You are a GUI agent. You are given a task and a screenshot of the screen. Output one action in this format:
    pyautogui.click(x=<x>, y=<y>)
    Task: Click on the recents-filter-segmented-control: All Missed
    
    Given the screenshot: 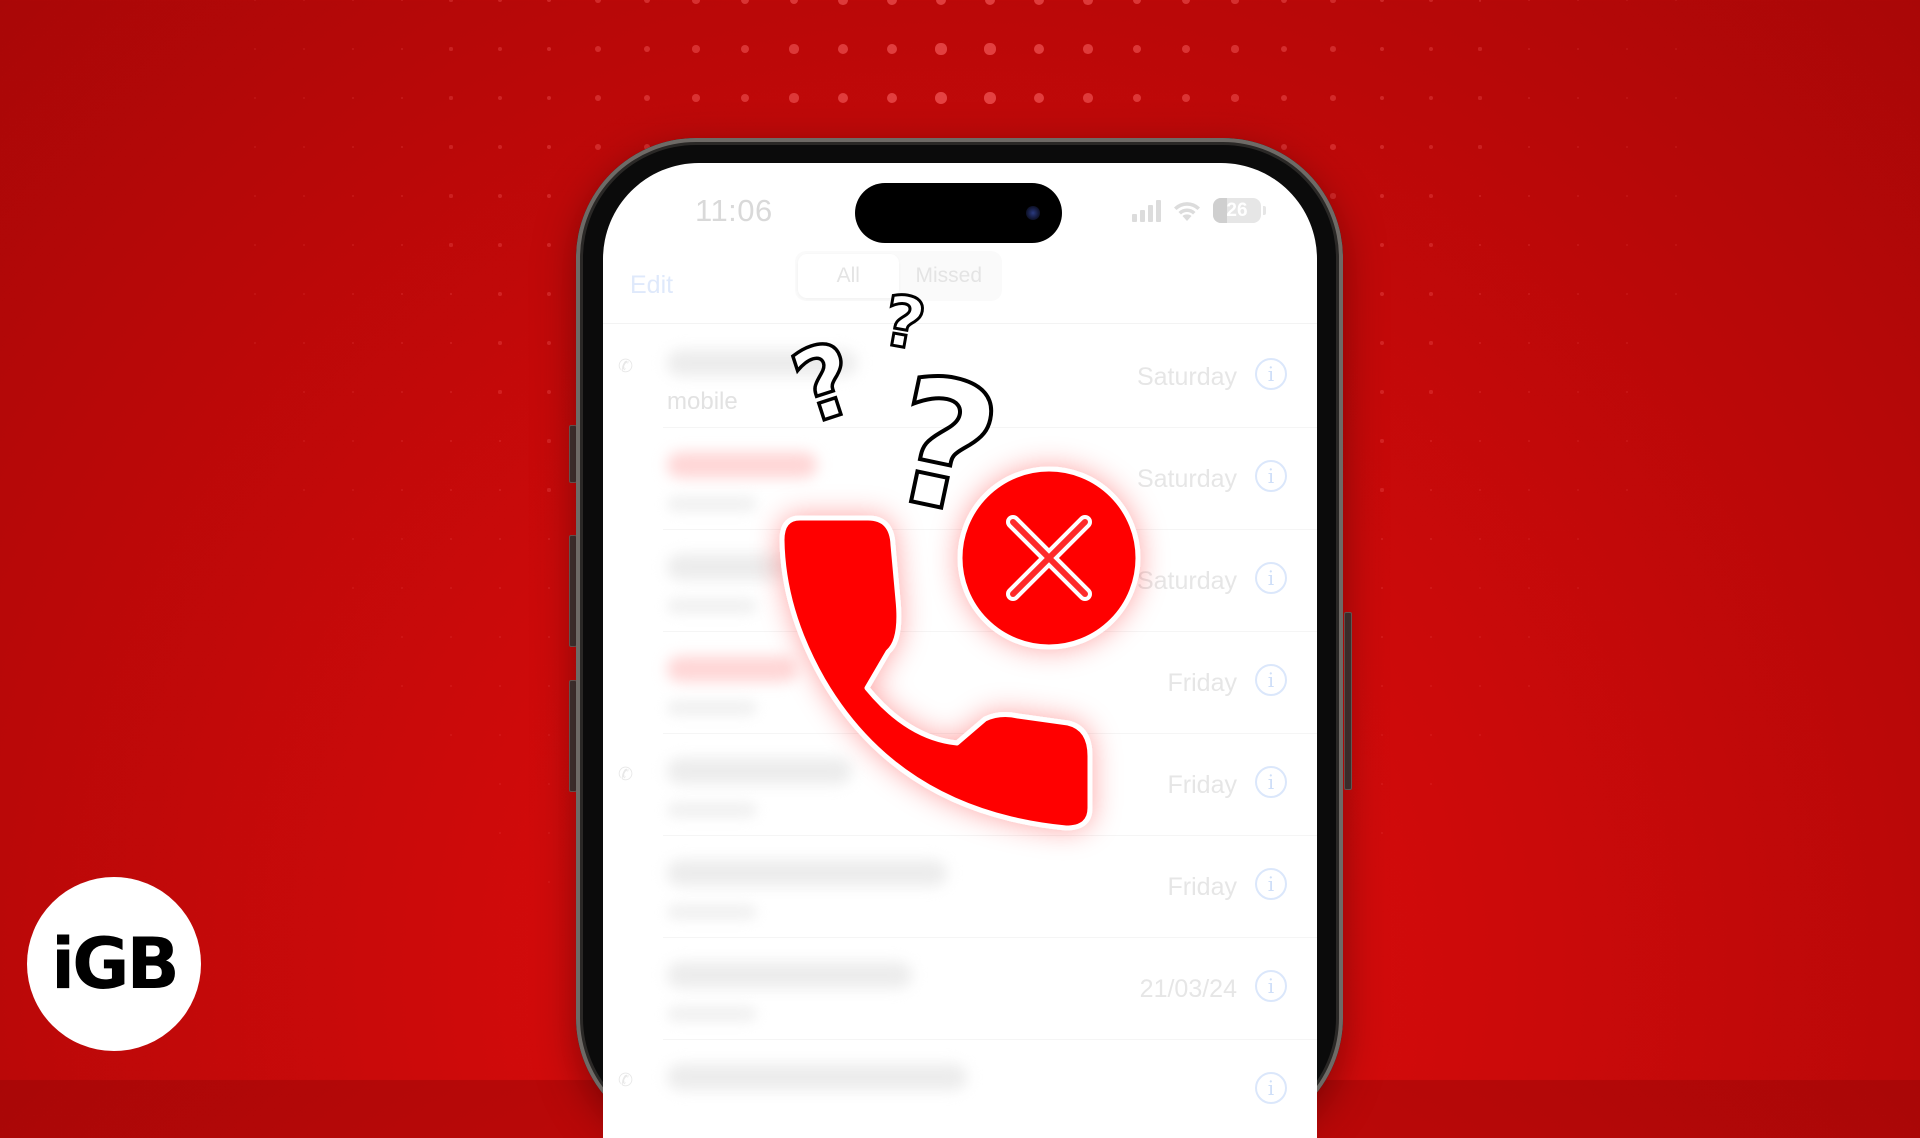 What is the action you would take?
    pyautogui.click(x=898, y=276)
    